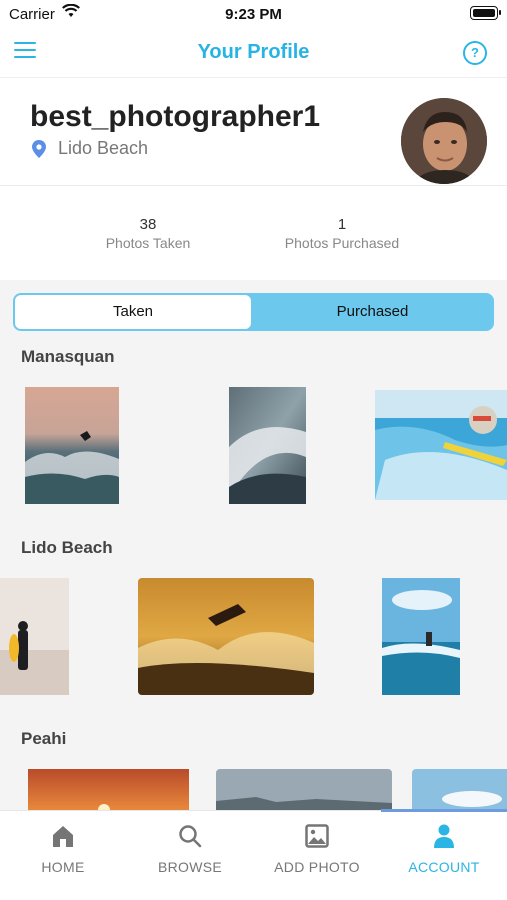 The width and height of the screenshot is (507, 900). Describe the element at coordinates (485, 13) in the screenshot. I see `battery-icon` at that location.